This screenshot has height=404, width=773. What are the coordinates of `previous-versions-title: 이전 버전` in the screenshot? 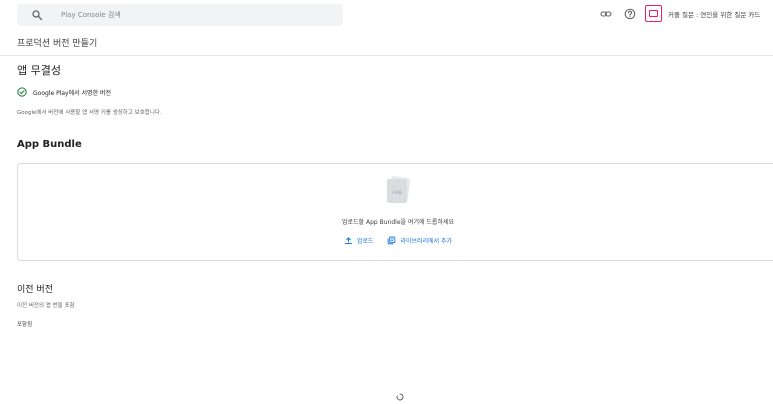 It's located at (35, 290).